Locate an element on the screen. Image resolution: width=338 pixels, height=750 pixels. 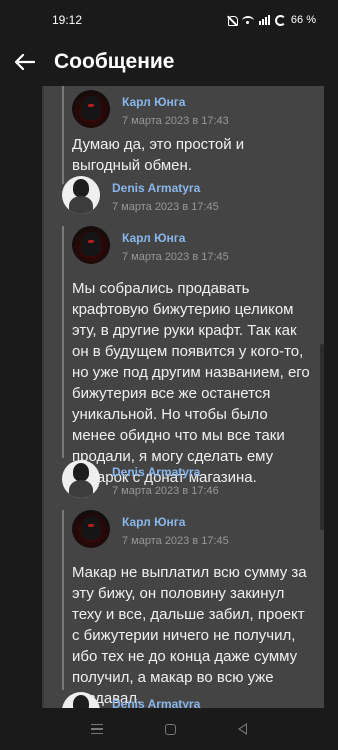
scrollbar is located at coordinates (322, 437).